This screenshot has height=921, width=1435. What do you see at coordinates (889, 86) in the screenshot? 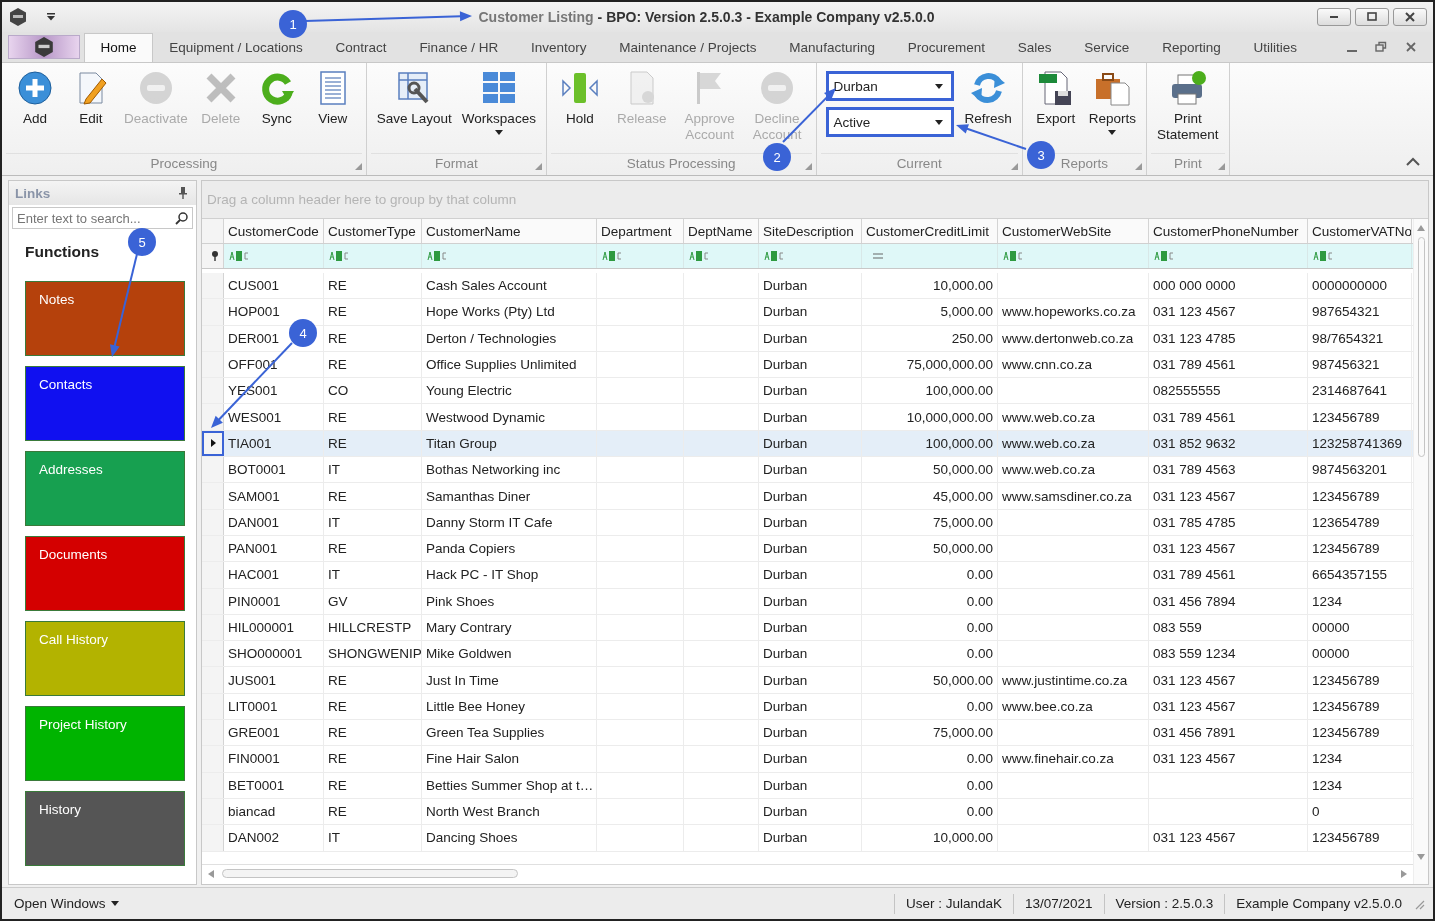
I see `dropdown-field: Durban` at bounding box center [889, 86].